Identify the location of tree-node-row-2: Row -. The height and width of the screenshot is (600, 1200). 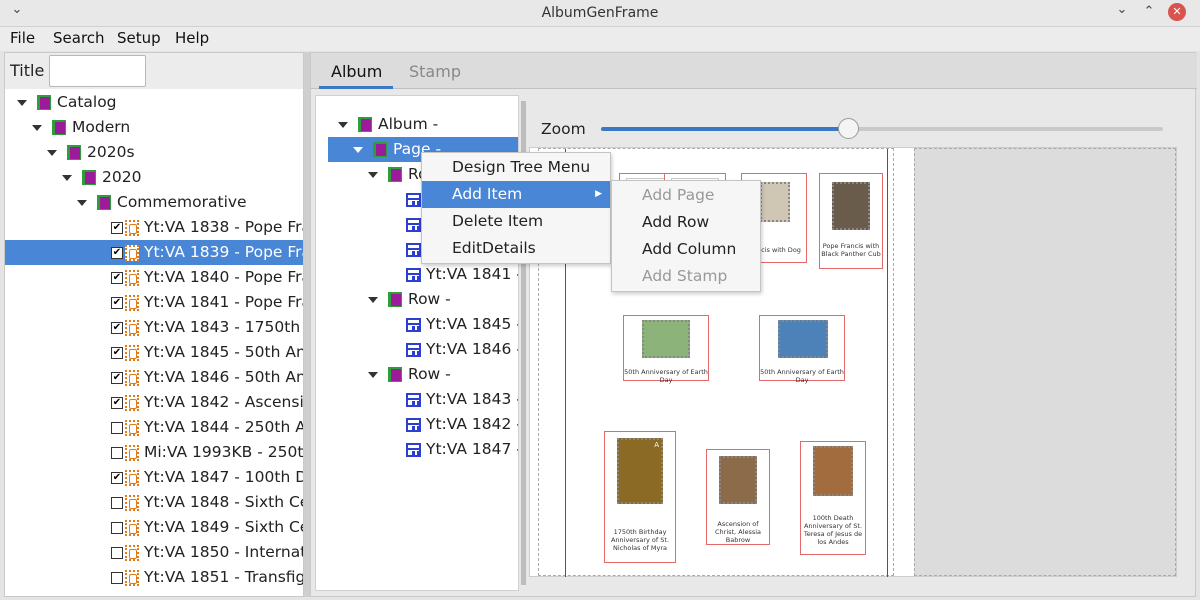
(409, 299).